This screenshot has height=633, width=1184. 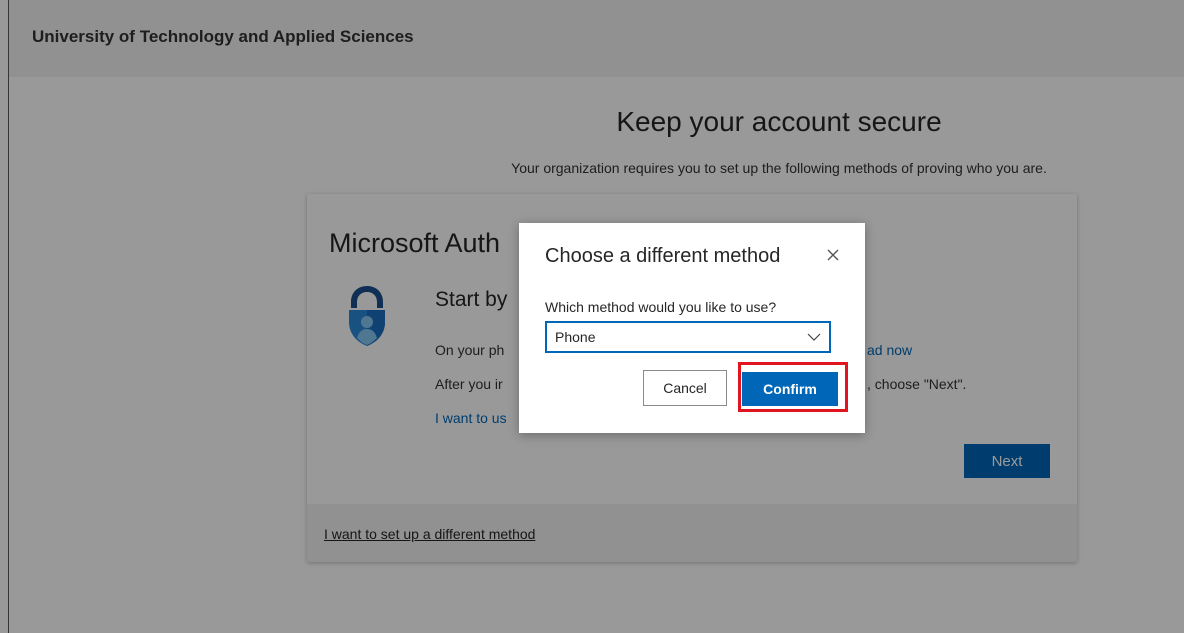 I want to click on dialog-title: Choose a different method, so click(x=663, y=256).